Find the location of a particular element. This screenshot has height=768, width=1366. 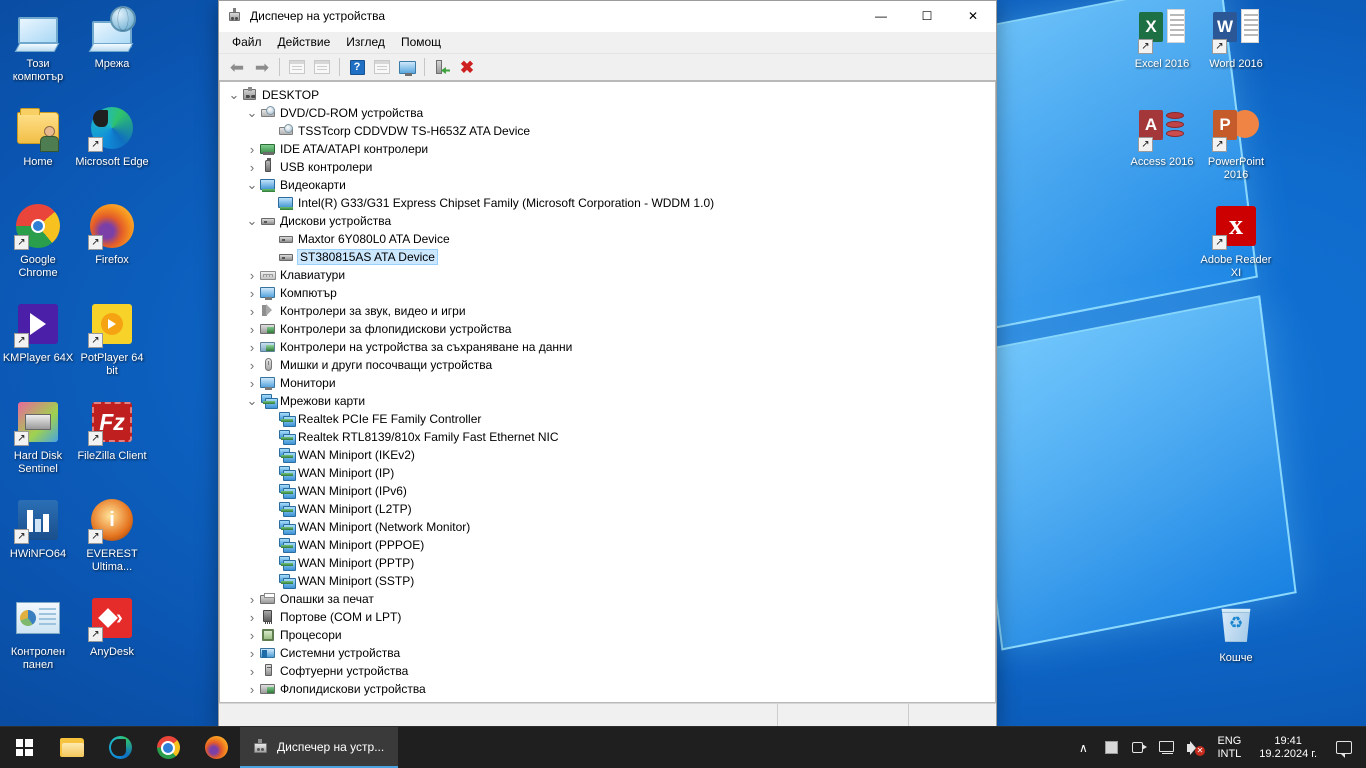

tree-row: ⌄ DVD/CD-ROM устройства is located at coordinates (607, 113).